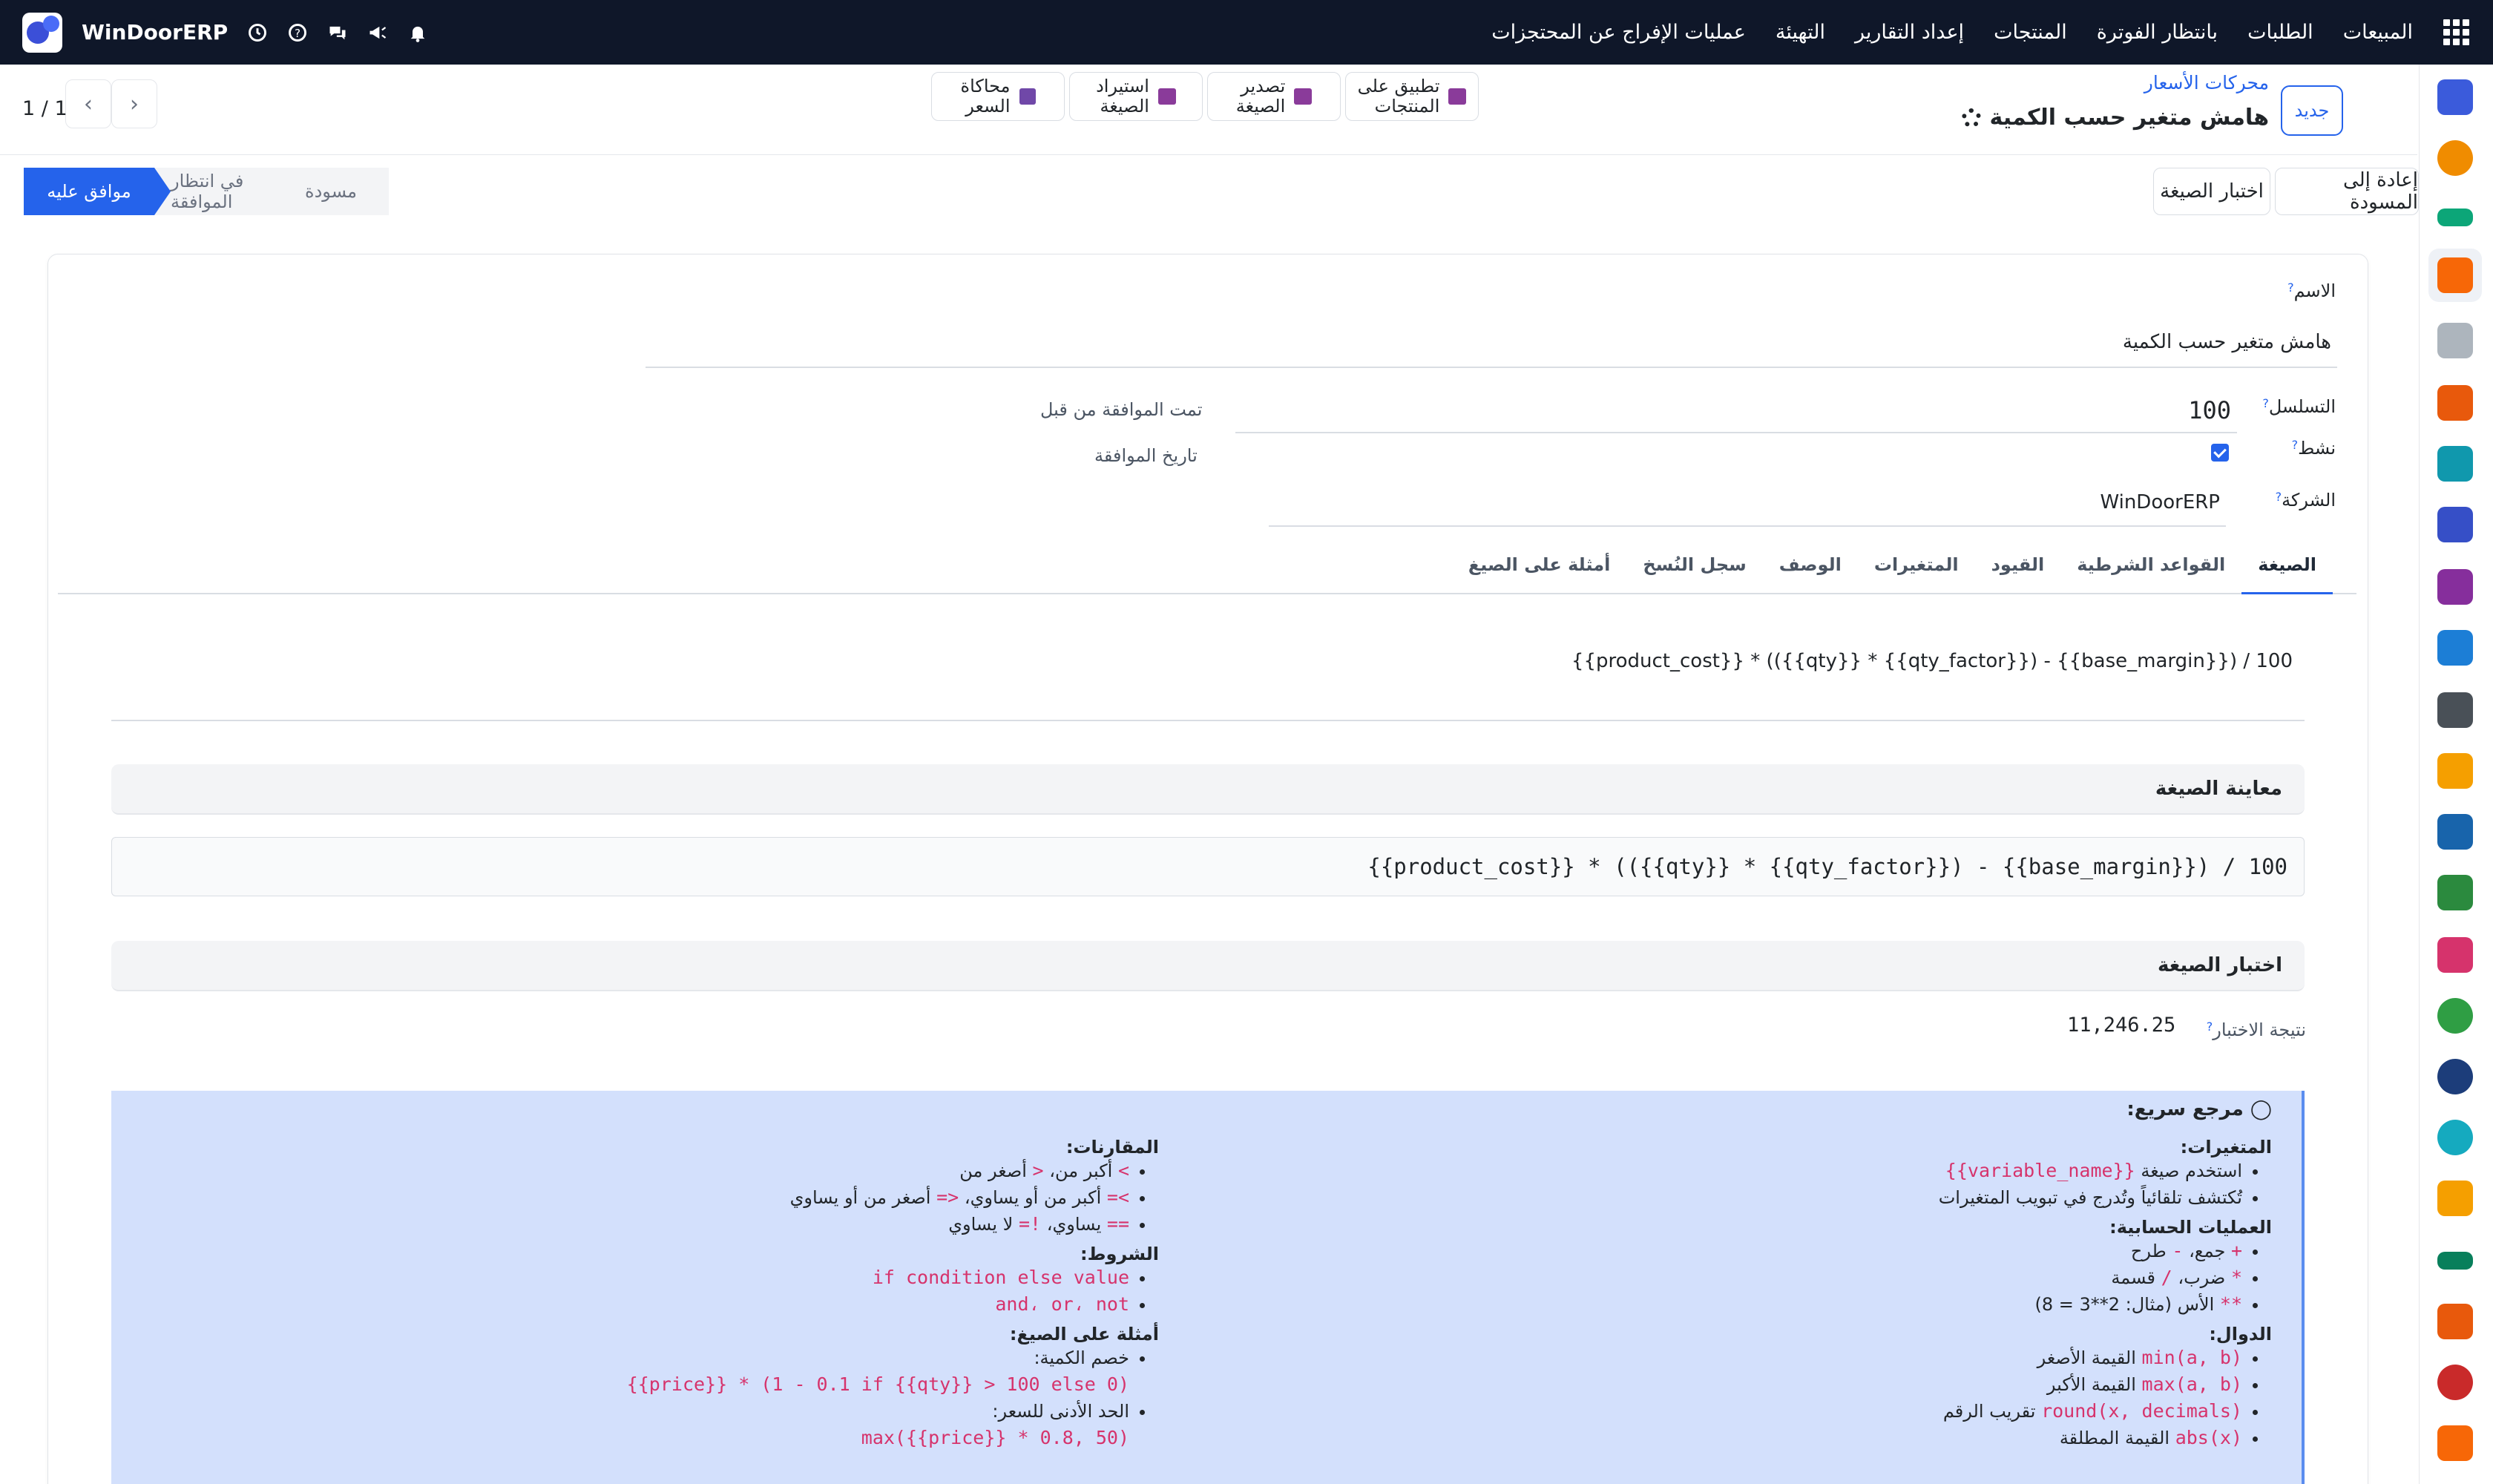 The image size is (2493, 1484). I want to click on new-button: جديد, so click(2312, 110).